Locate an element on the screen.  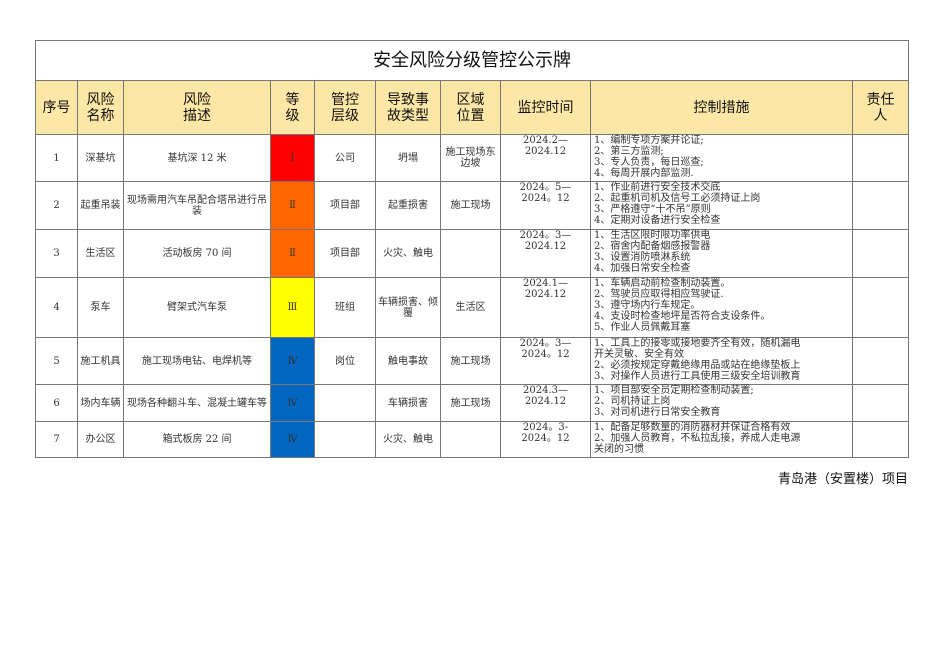
header-line: 等 is located at coordinates (292, 99).